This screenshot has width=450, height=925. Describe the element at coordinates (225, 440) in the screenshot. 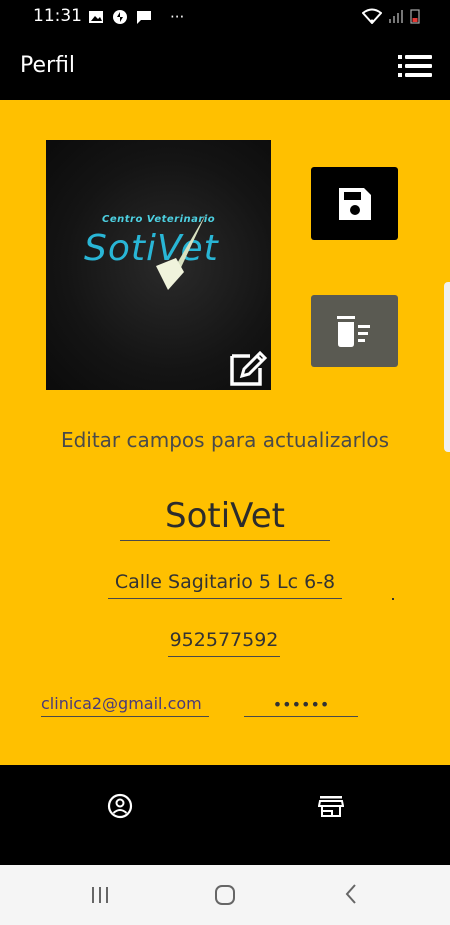

I see `edit-hint: Editar campos para actualizarlos` at that location.